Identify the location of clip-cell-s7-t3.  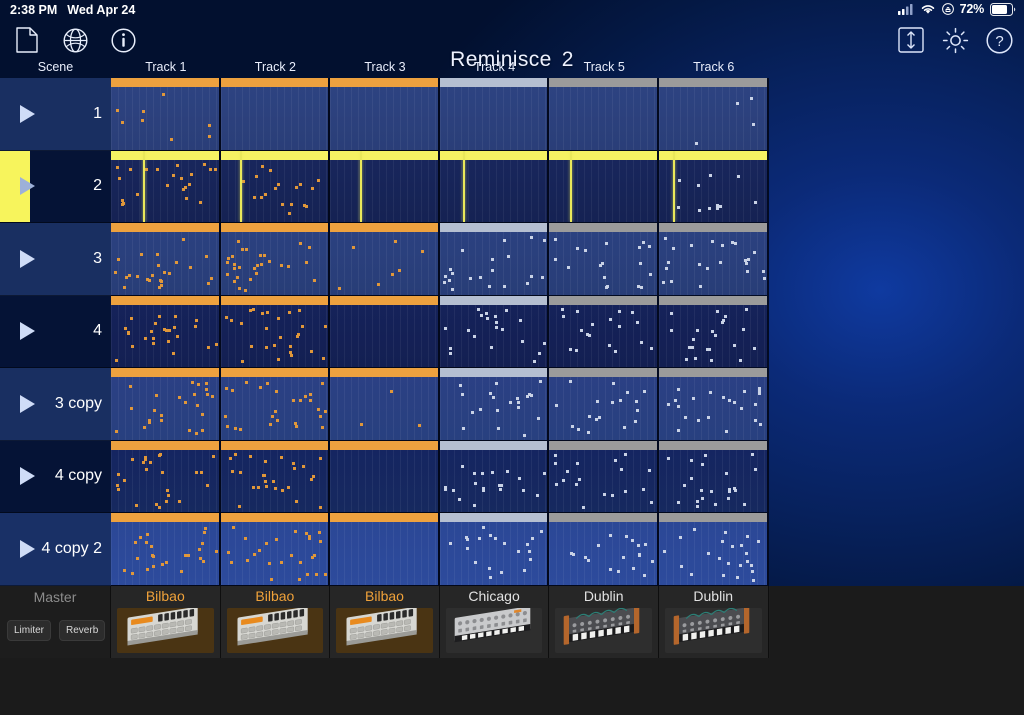
(385, 549).